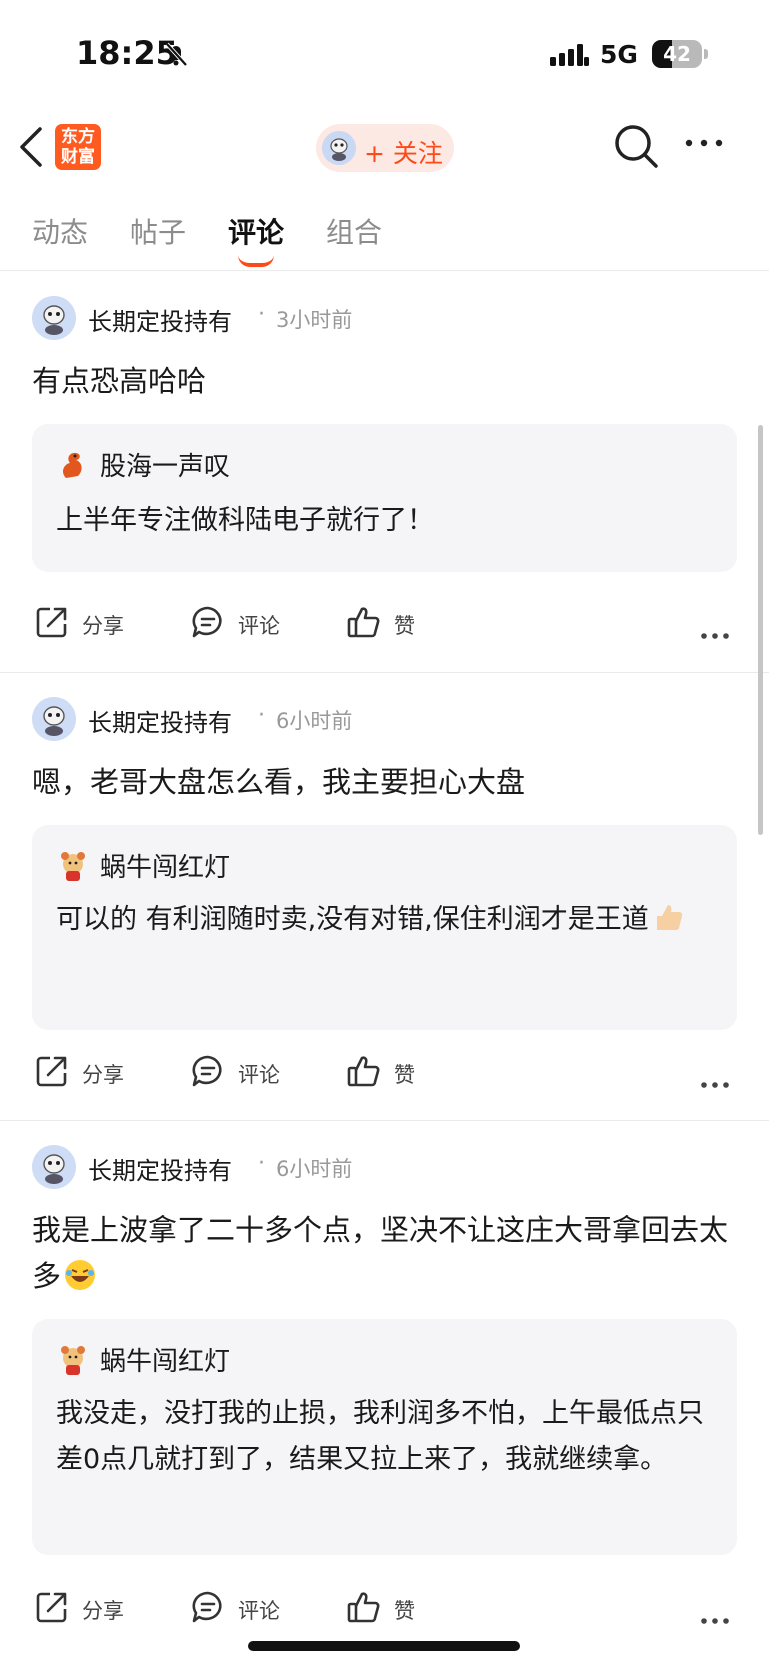 The image size is (769, 1665). What do you see at coordinates (352, 919) in the screenshot?
I see `quoted-text-body: 可以的 有利润随时卖,没有对错,保住利润才是王道` at bounding box center [352, 919].